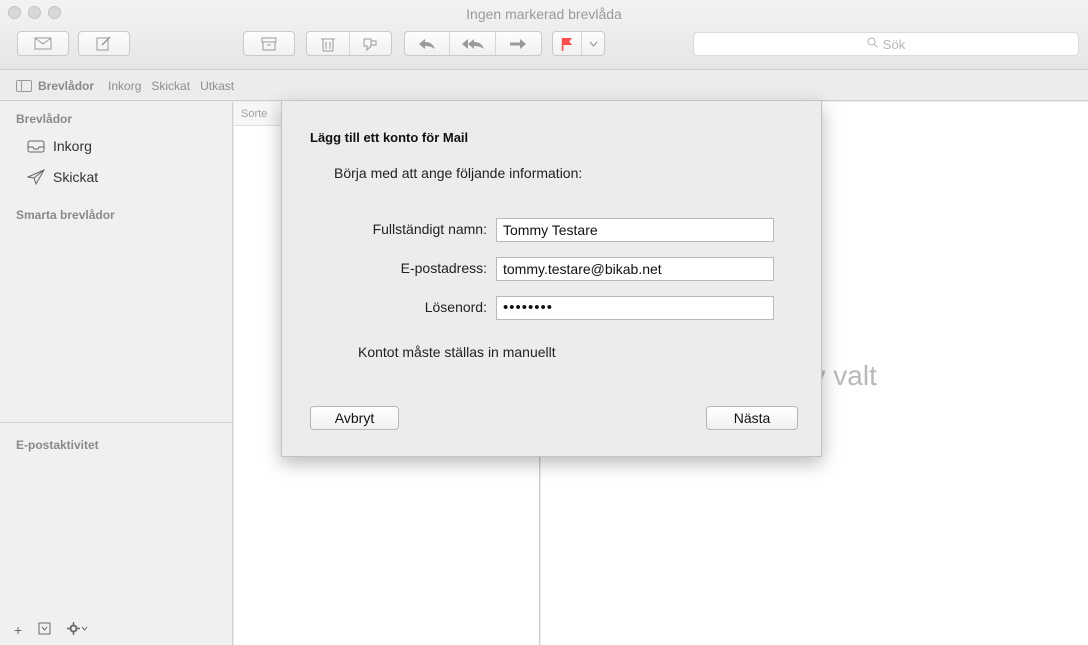  I want to click on sidebar-bottom-bar: +, so click(116, 630).